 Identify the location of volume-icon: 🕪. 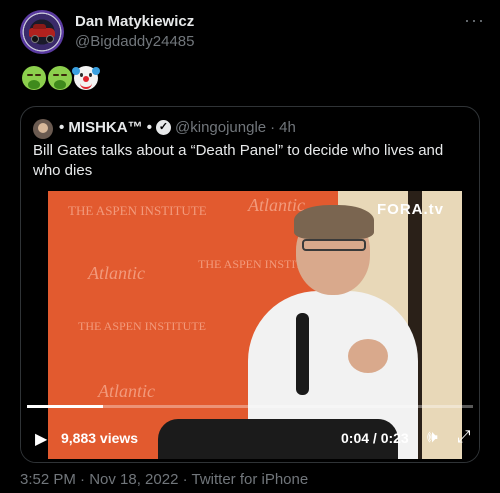
(432, 437).